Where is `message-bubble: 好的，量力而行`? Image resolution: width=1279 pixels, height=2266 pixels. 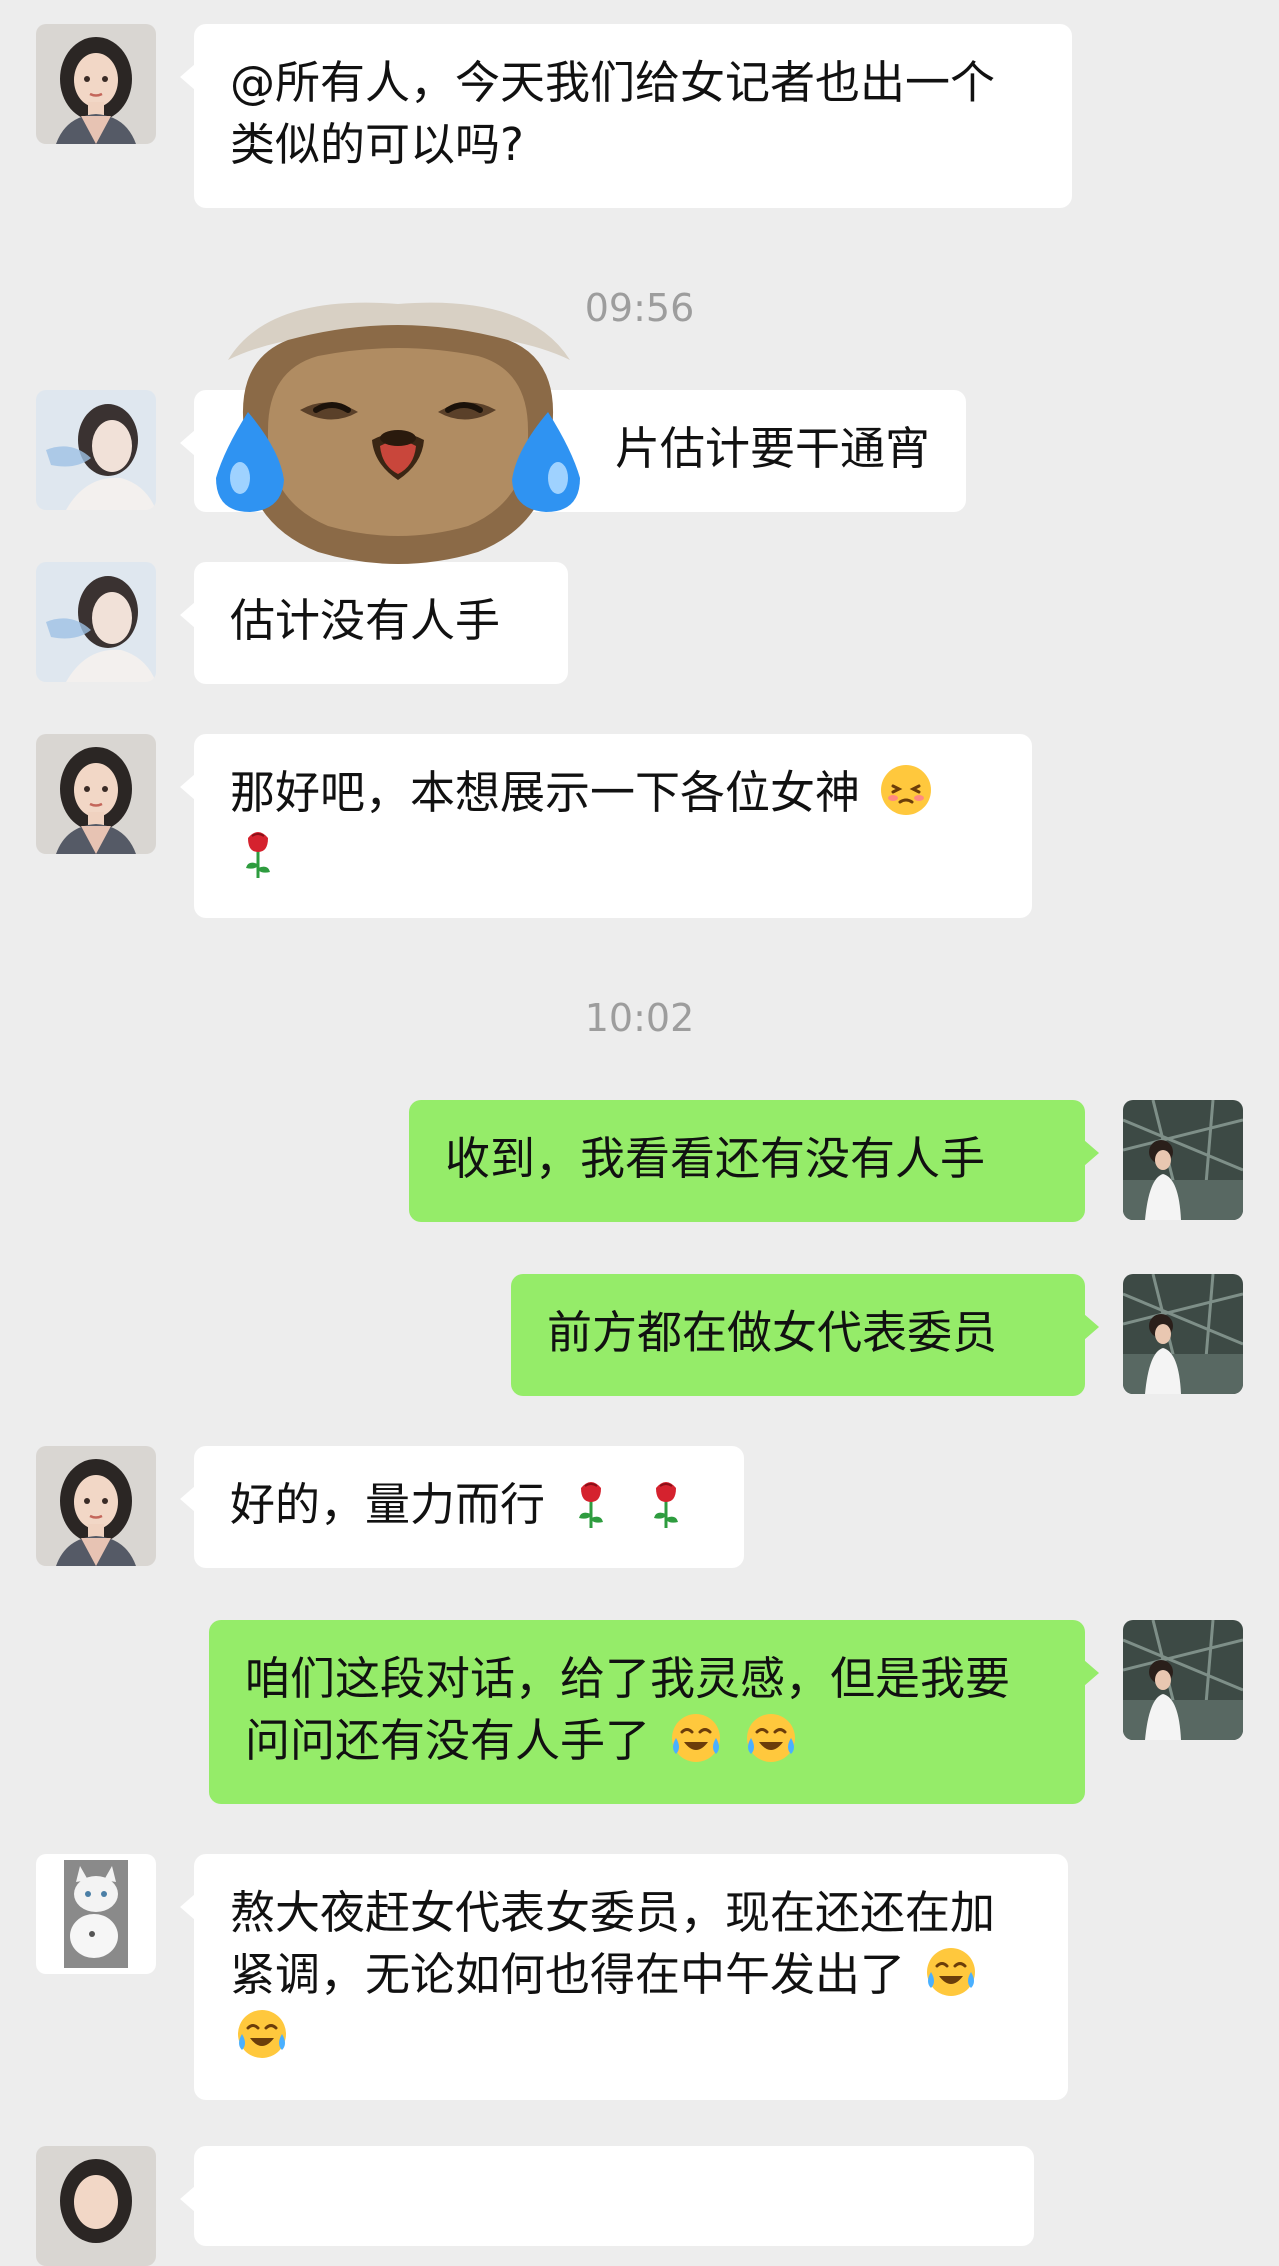 message-bubble: 好的，量力而行 is located at coordinates (462, 1507).